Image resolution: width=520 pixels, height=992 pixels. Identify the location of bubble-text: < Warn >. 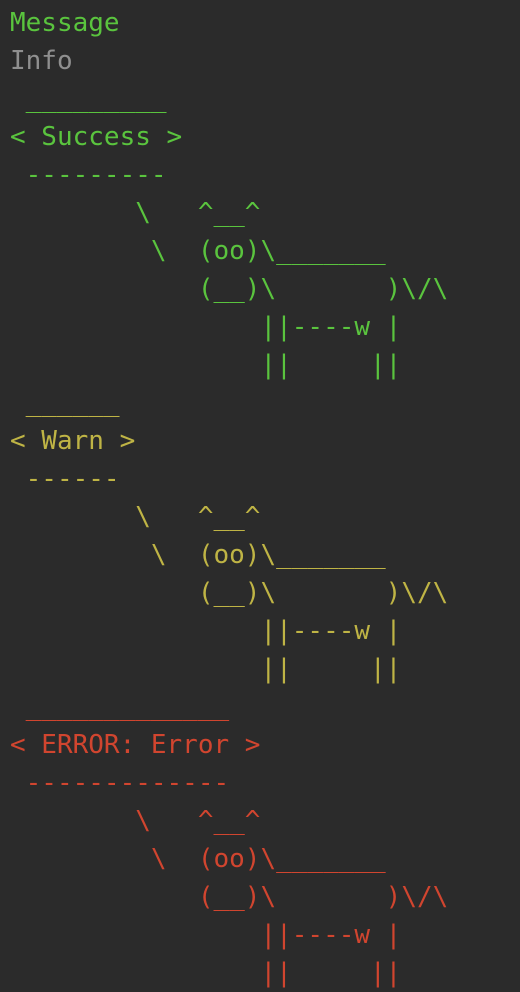
(73, 441).